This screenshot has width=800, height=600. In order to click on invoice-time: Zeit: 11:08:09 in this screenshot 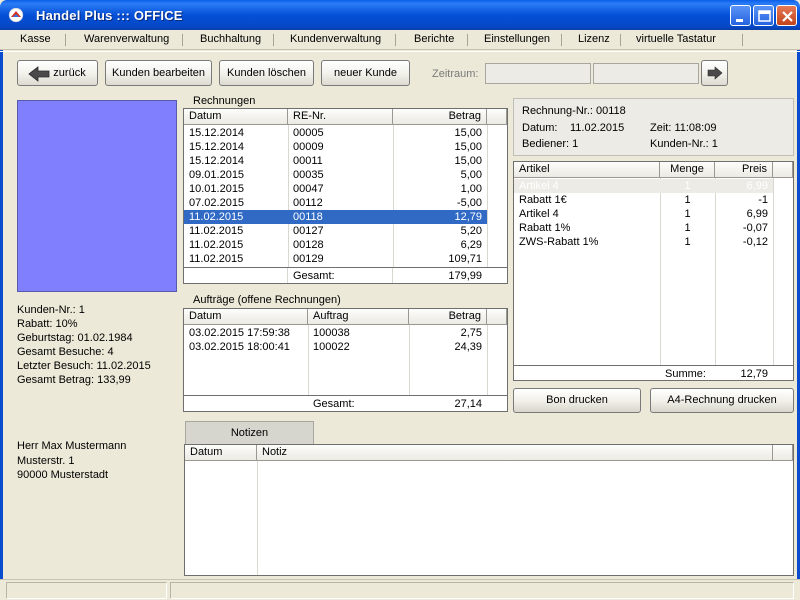, I will do `click(683, 128)`.